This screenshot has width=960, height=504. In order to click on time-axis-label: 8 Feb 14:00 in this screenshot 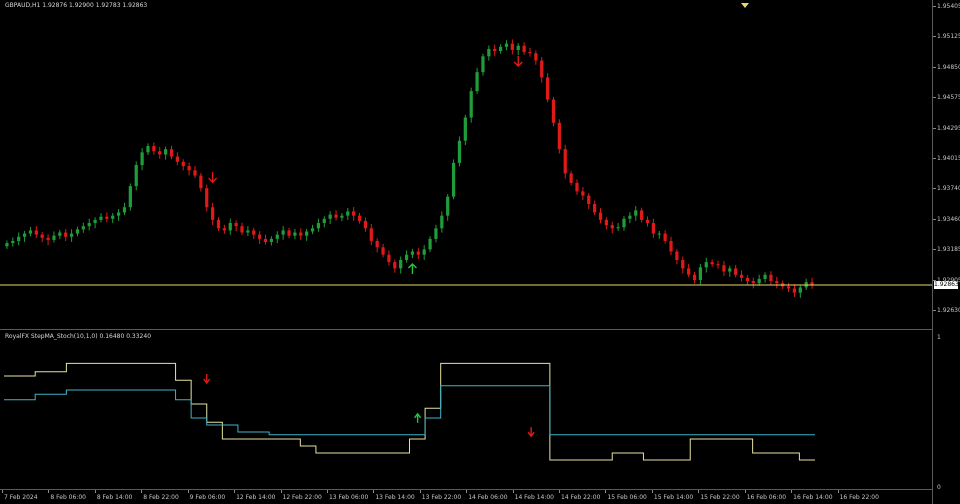, I will do `click(114, 497)`.